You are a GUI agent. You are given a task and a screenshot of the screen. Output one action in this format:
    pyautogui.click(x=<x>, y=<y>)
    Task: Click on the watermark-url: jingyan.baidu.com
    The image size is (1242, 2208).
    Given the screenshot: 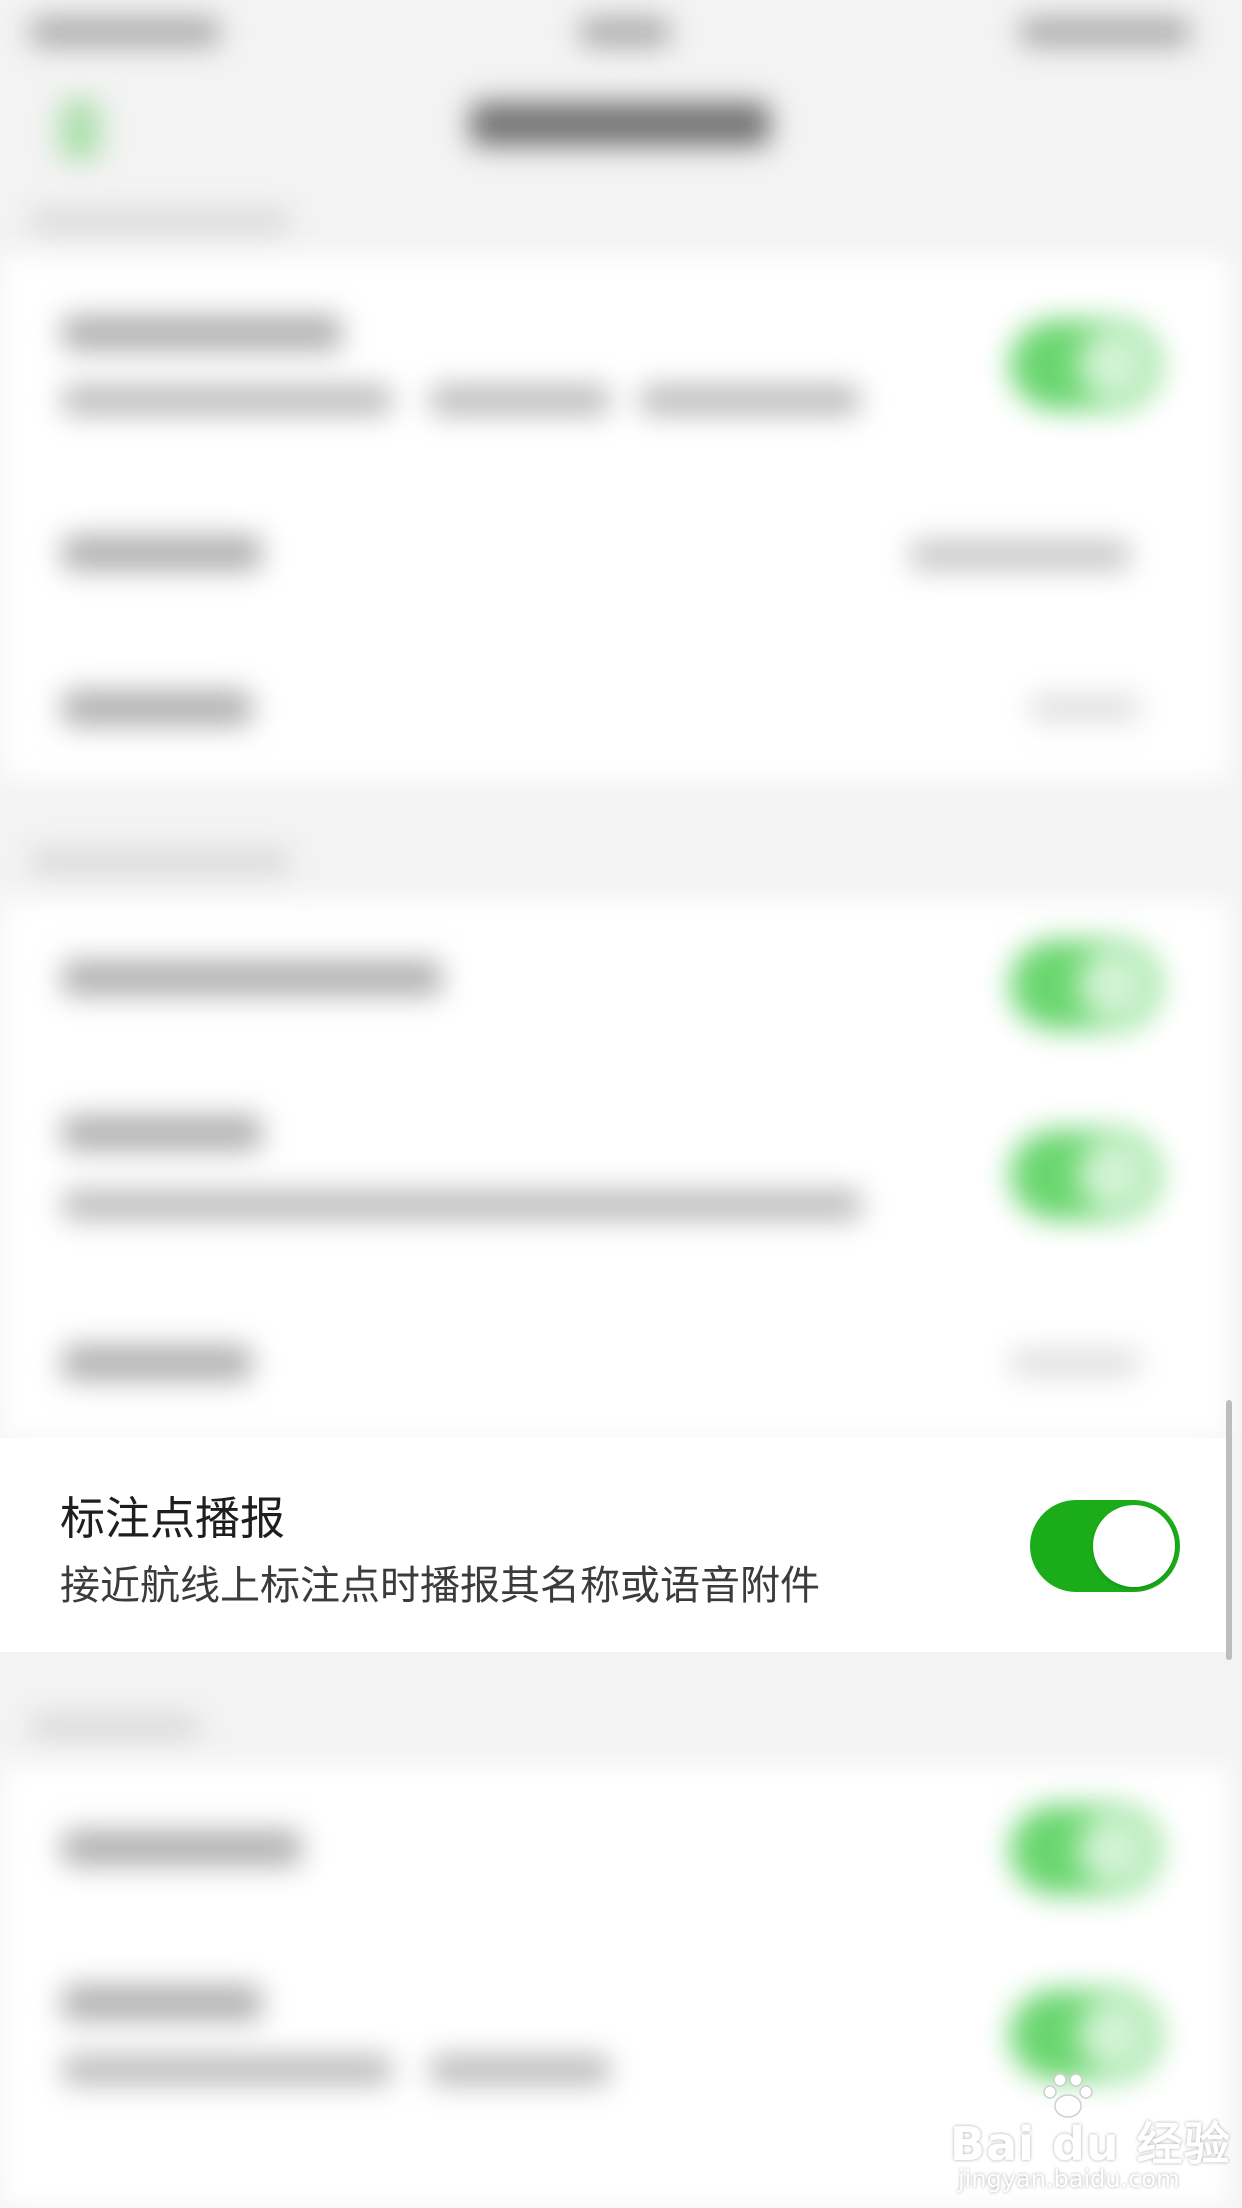 What is the action you would take?
    pyautogui.click(x=1069, y=2179)
    